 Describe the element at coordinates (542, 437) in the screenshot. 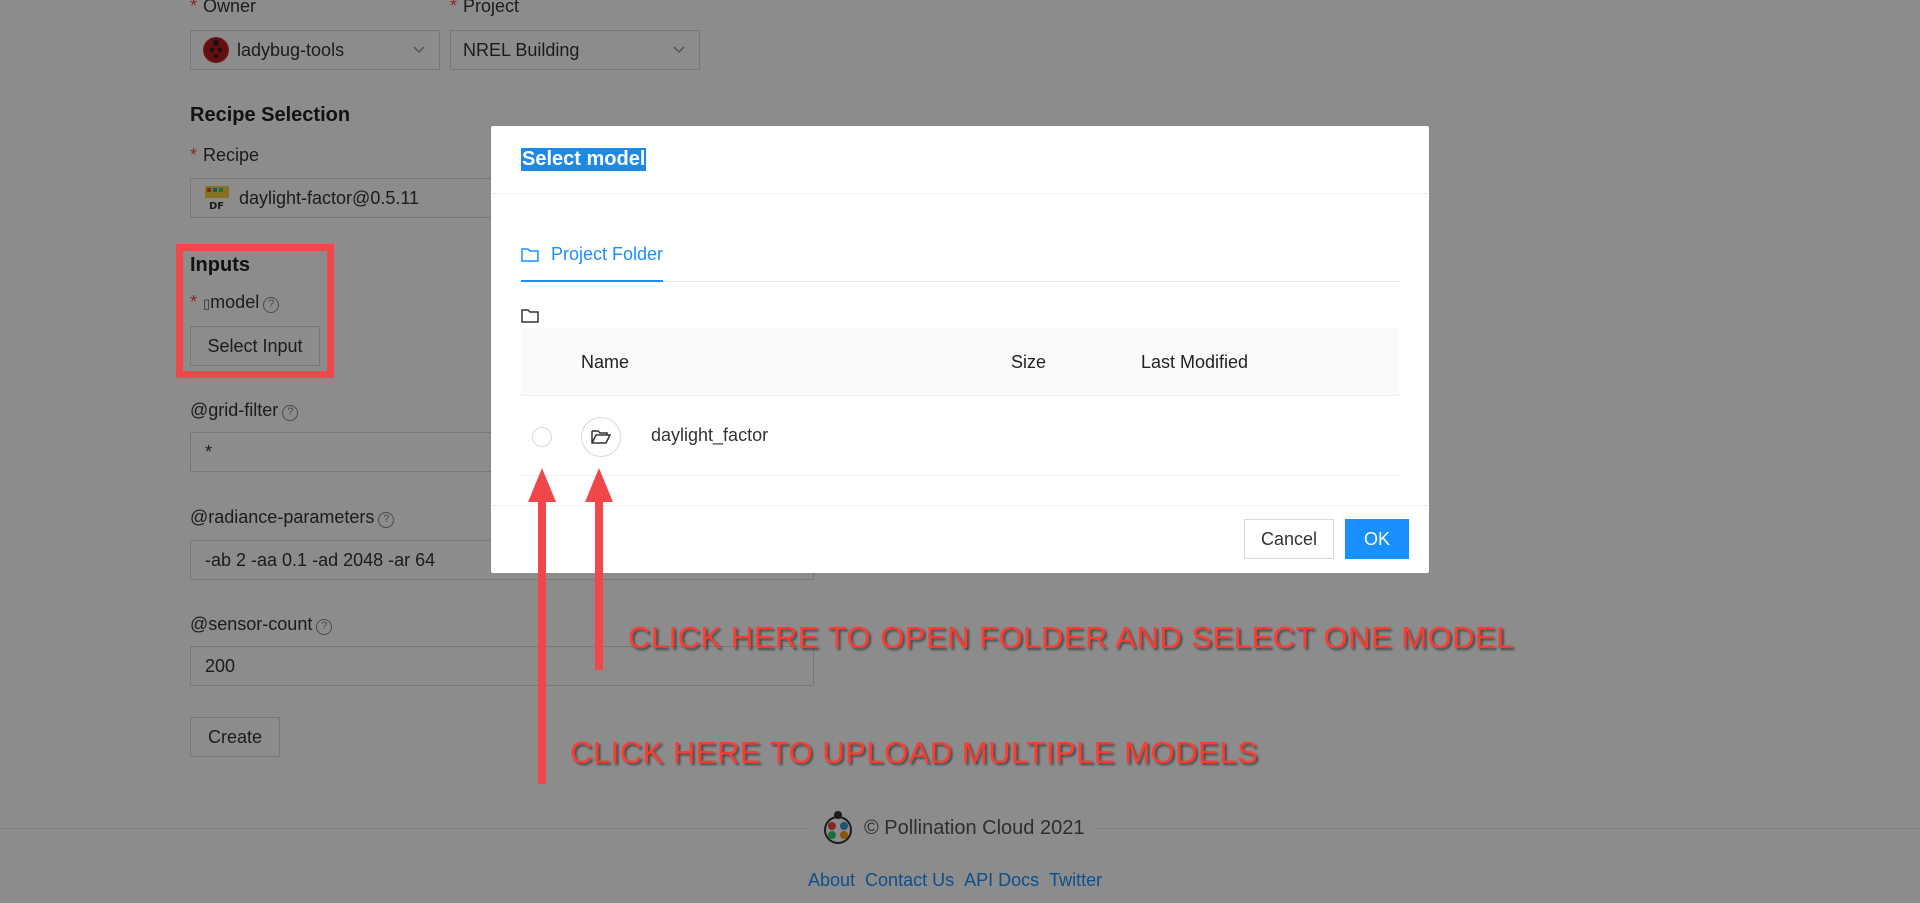

I see `row-select-radio` at that location.